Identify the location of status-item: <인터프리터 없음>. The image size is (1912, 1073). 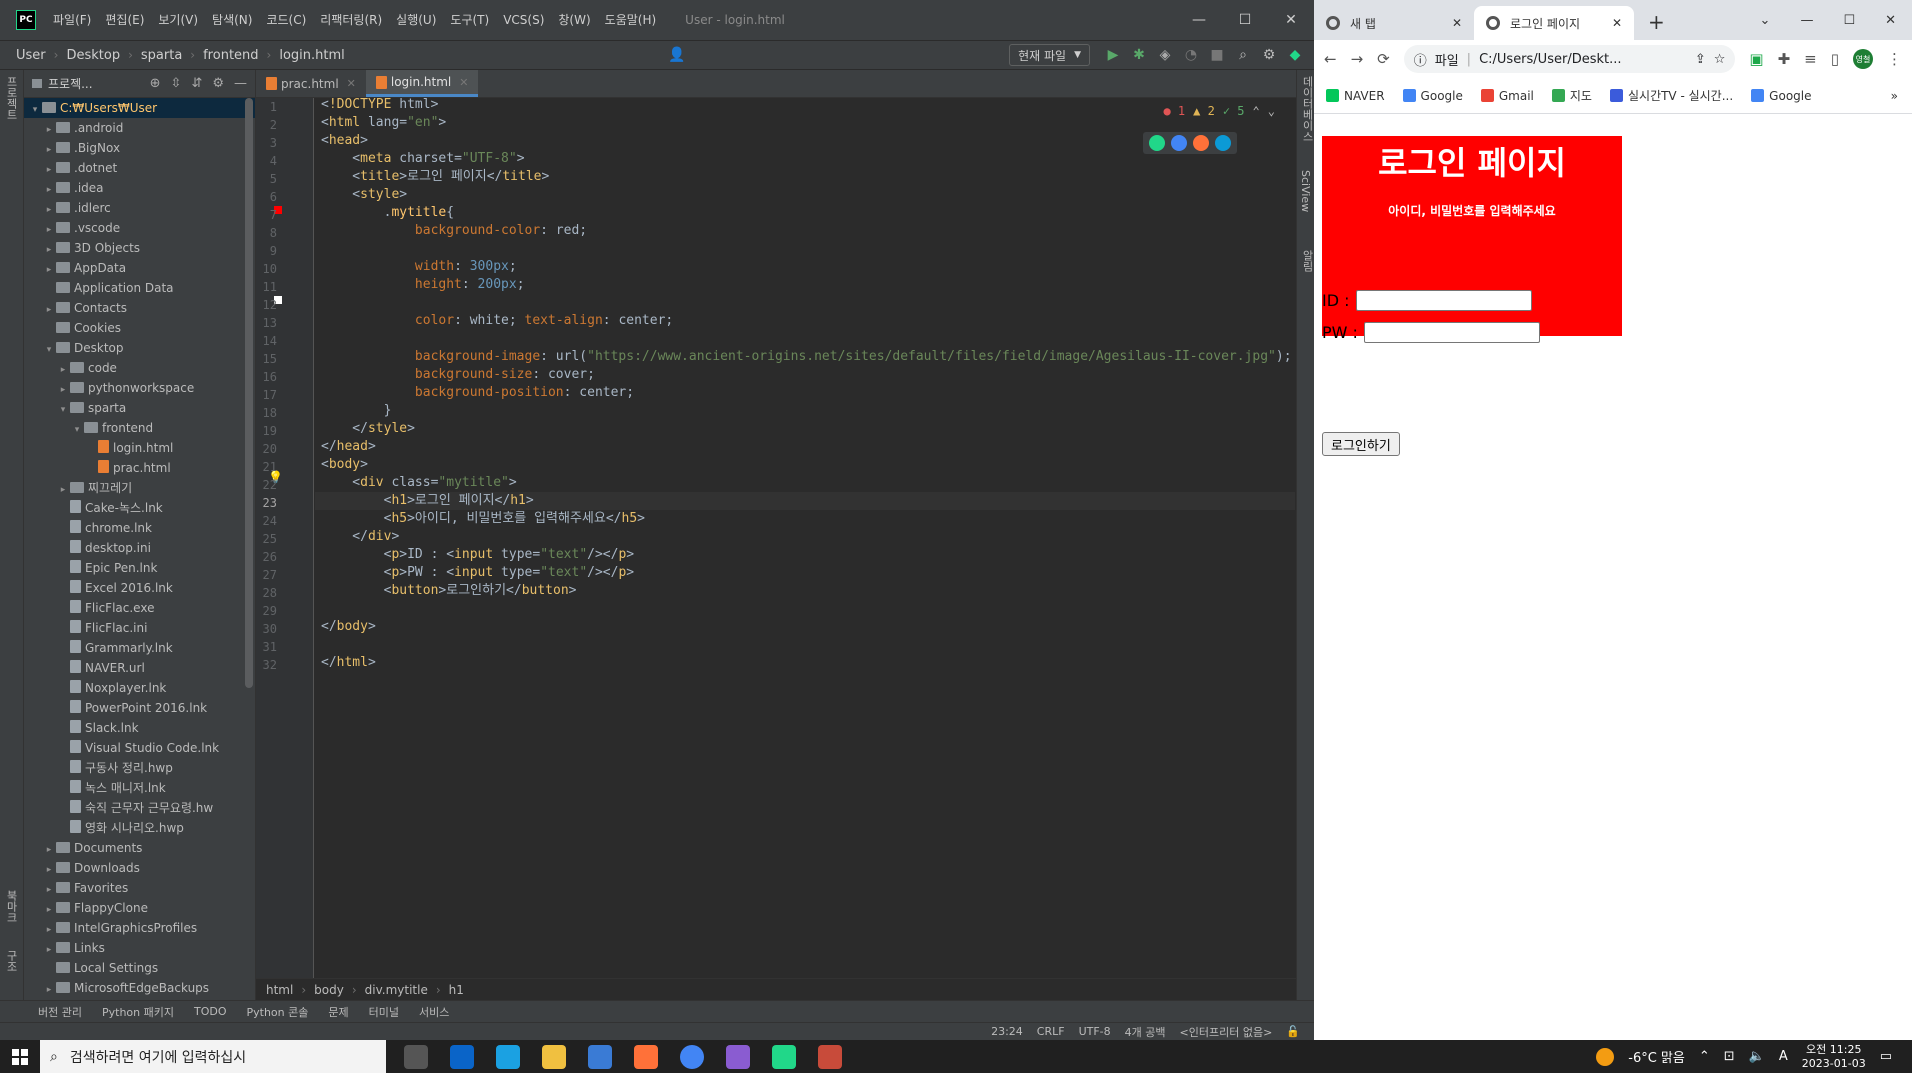
(1226, 1032).